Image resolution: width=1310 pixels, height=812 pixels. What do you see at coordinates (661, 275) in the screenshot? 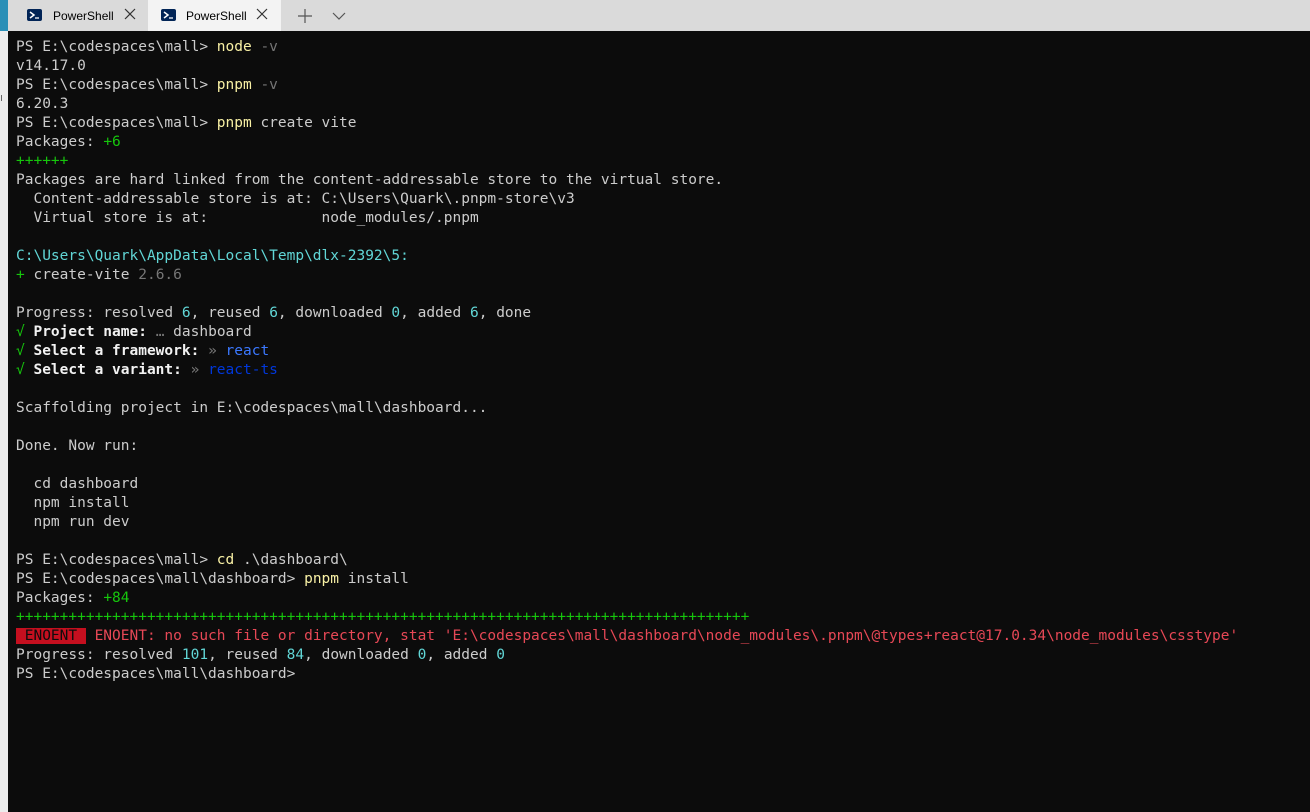
I see `terminal-line: + create-vite 2.6.6` at bounding box center [661, 275].